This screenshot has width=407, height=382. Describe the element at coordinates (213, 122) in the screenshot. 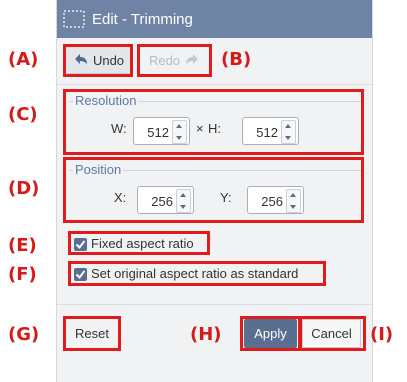

I see `annotation-box-c` at that location.